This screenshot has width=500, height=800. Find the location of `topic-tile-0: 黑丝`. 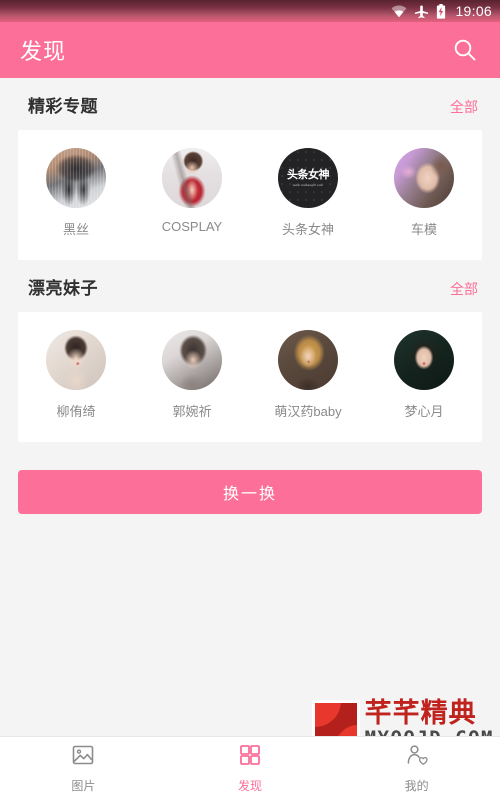

topic-tile-0: 黑丝 is located at coordinates (76, 193).